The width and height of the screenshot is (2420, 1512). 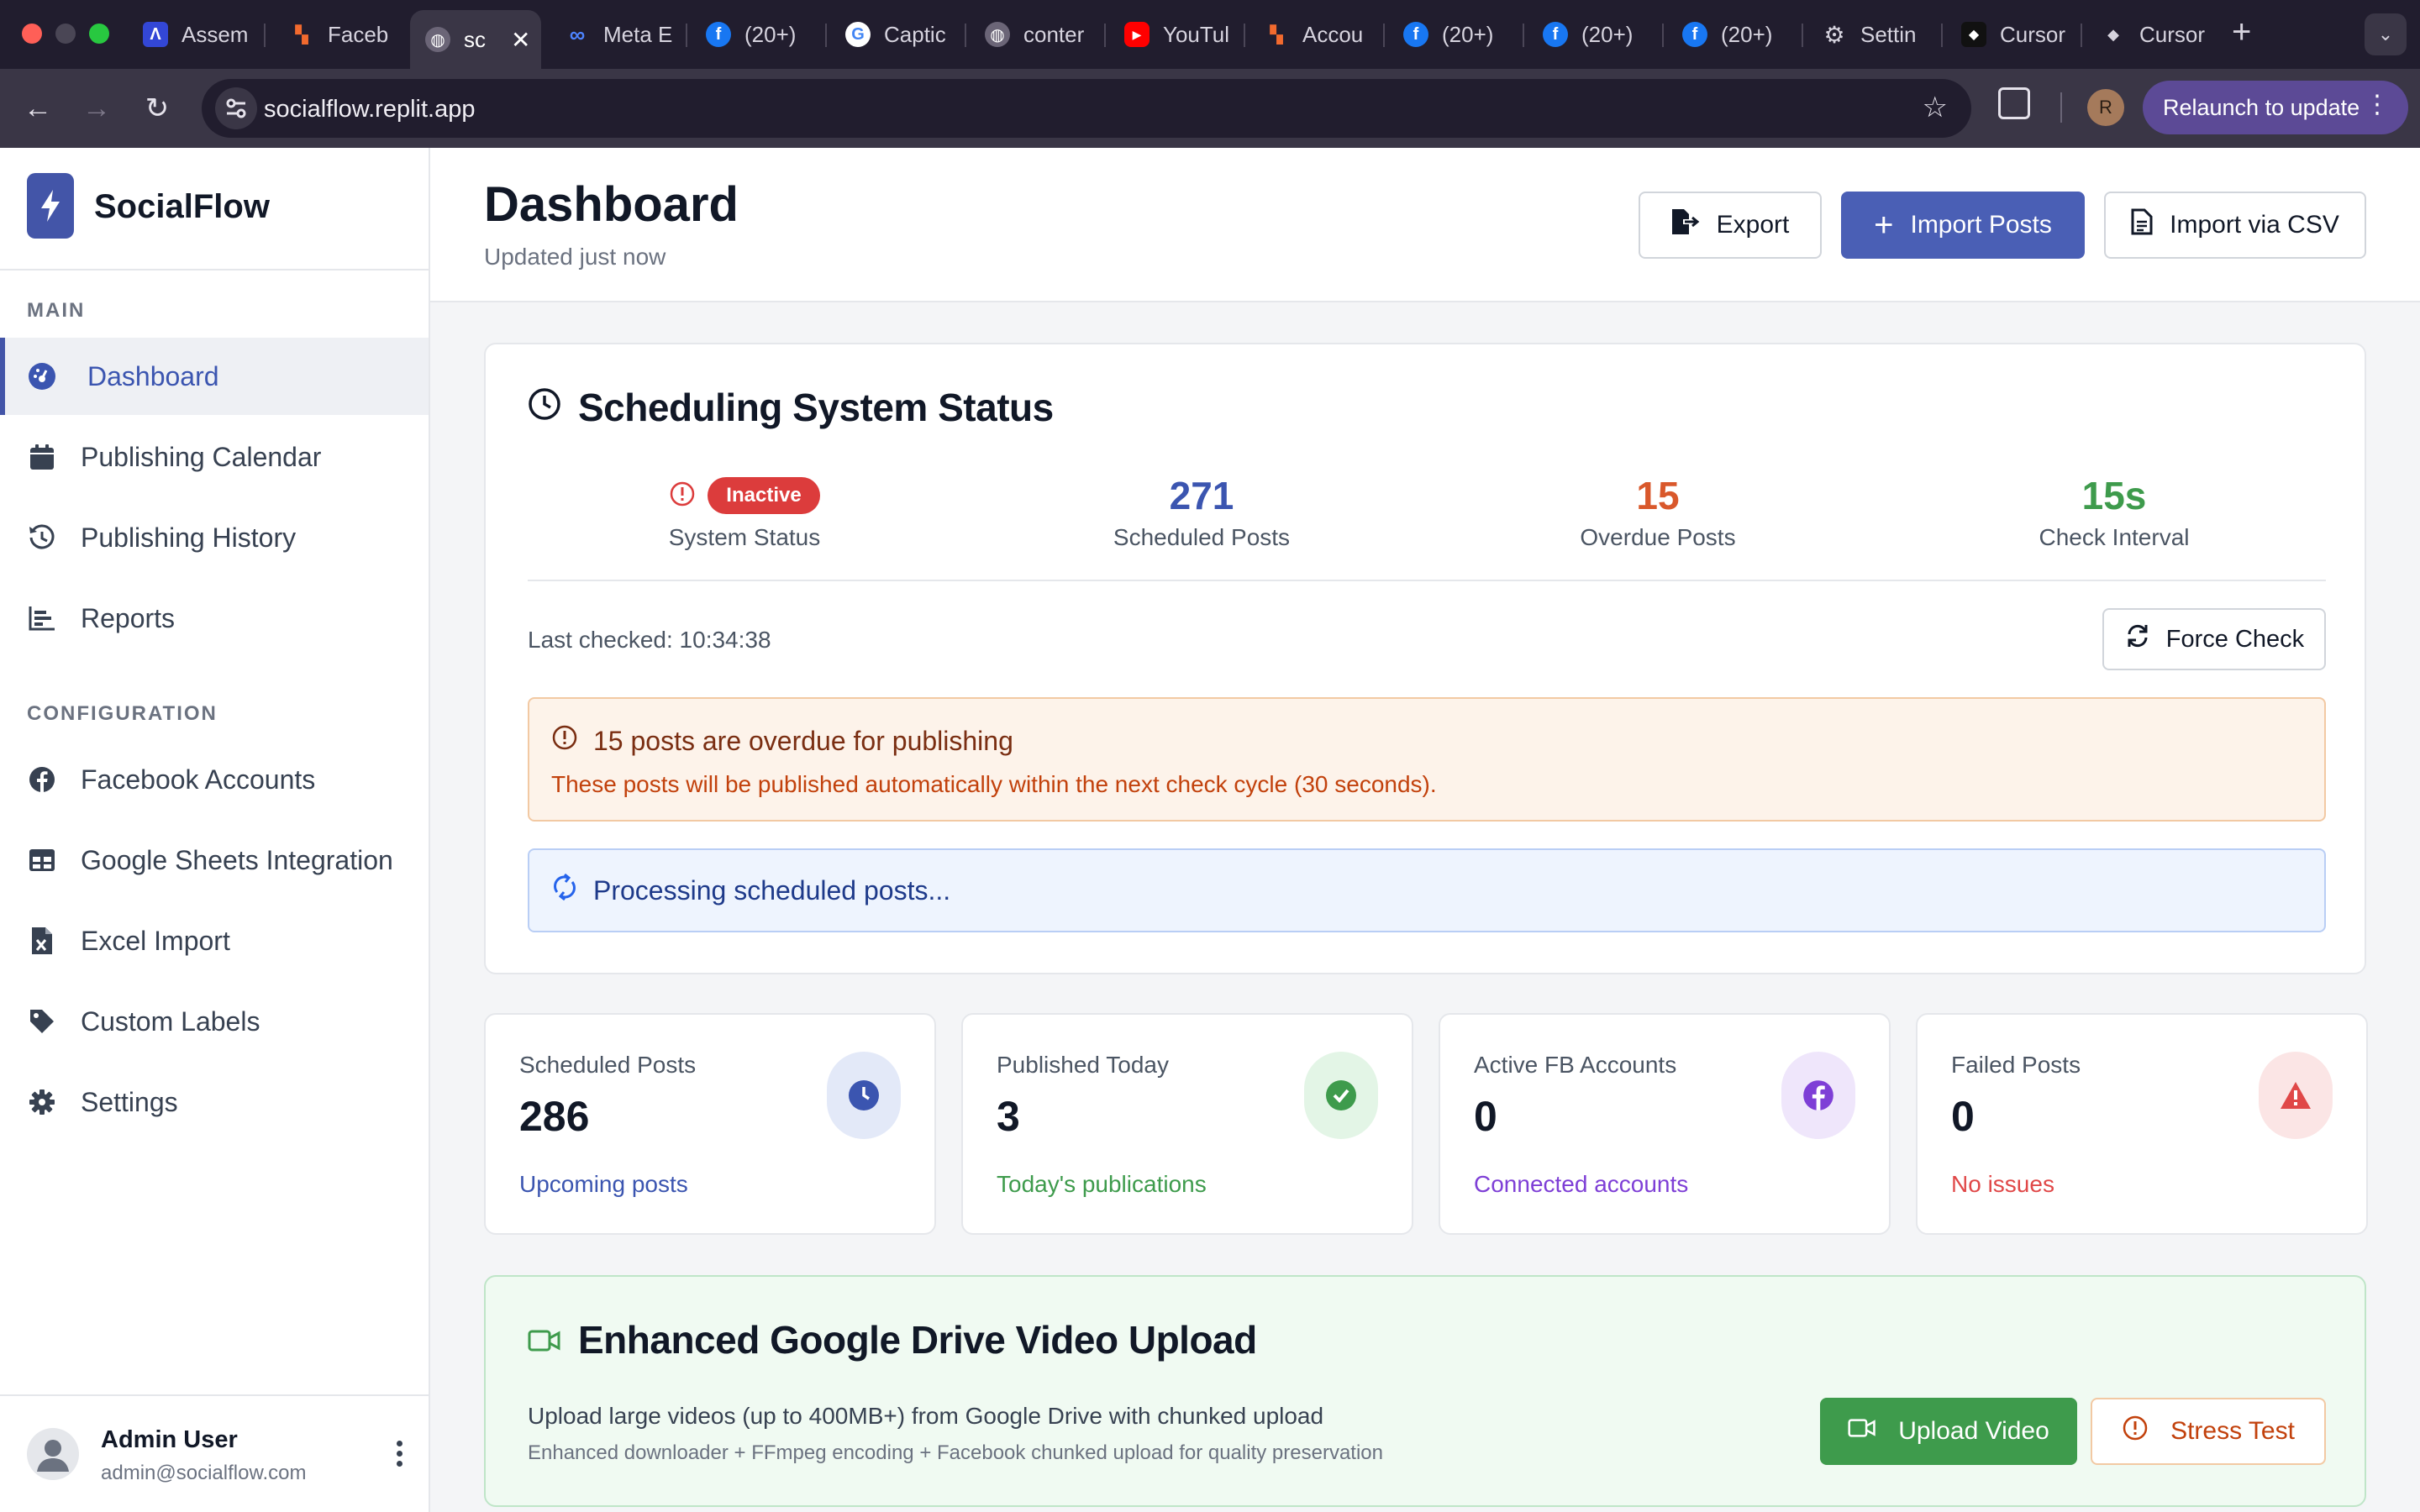 I want to click on bookmark-star-icon: ☆, so click(x=1935, y=107).